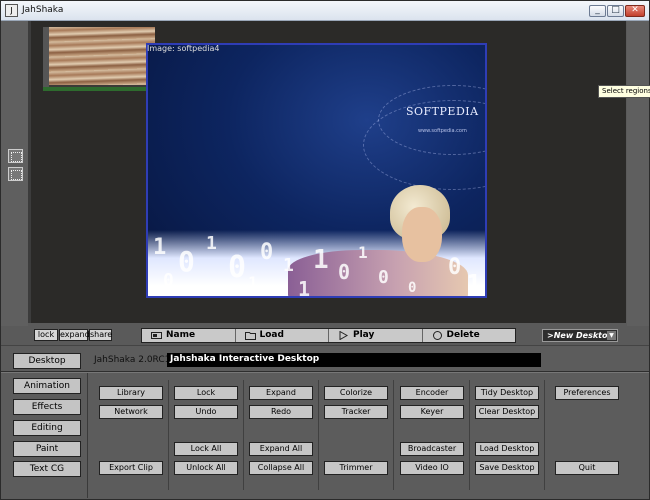 This screenshot has height=500, width=650. What do you see at coordinates (281, 412) in the screenshot?
I see `redo-button: Redo` at bounding box center [281, 412].